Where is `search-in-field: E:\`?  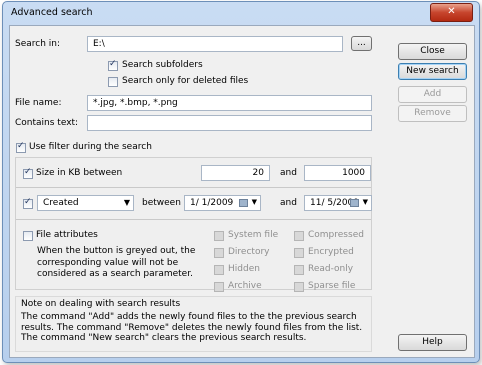 search-in-field: E:\ is located at coordinates (215, 44).